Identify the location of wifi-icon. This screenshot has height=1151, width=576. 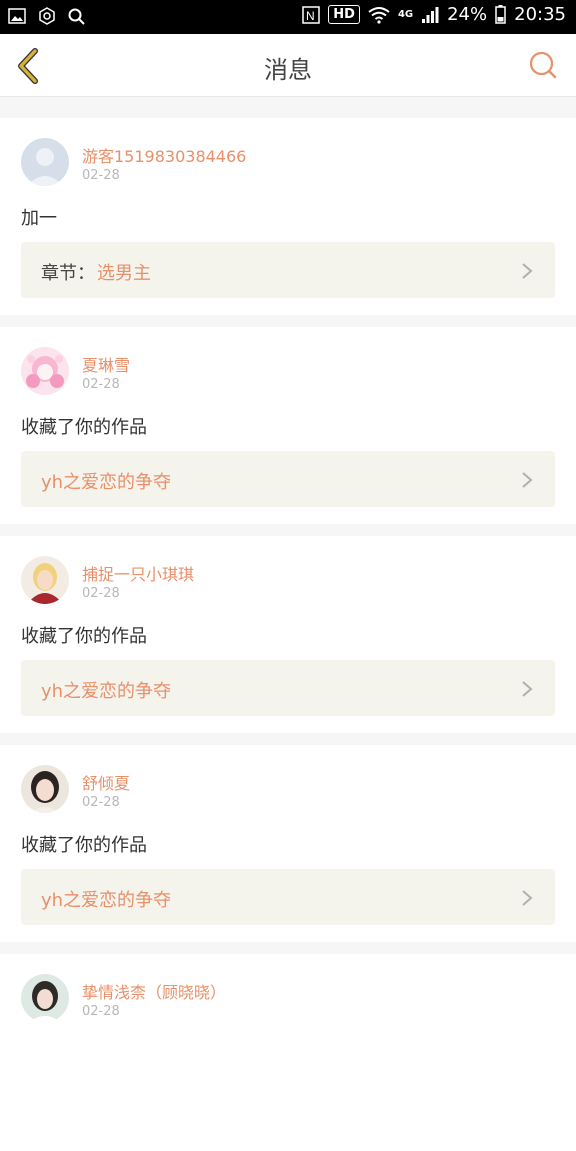
(379, 15).